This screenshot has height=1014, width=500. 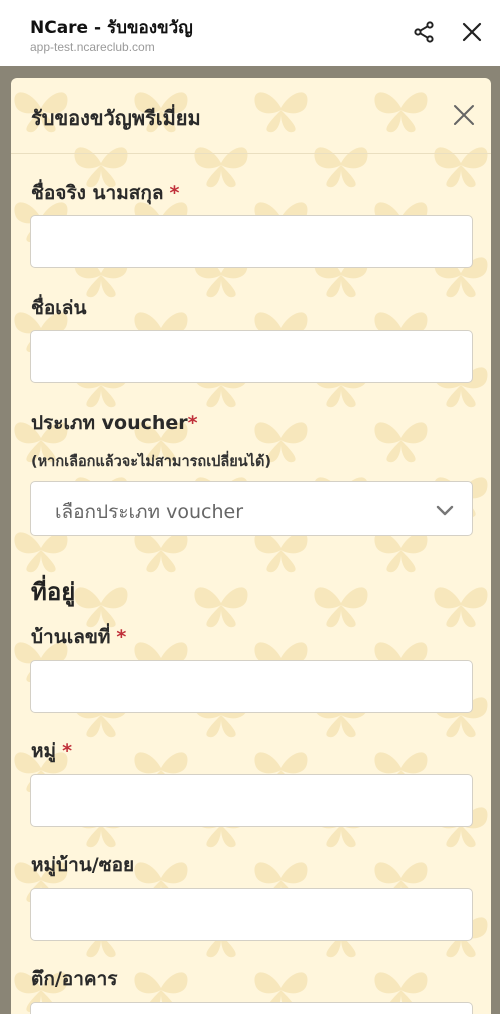 I want to click on app-title: NCare - รับของขวัญ, so click(x=111, y=28).